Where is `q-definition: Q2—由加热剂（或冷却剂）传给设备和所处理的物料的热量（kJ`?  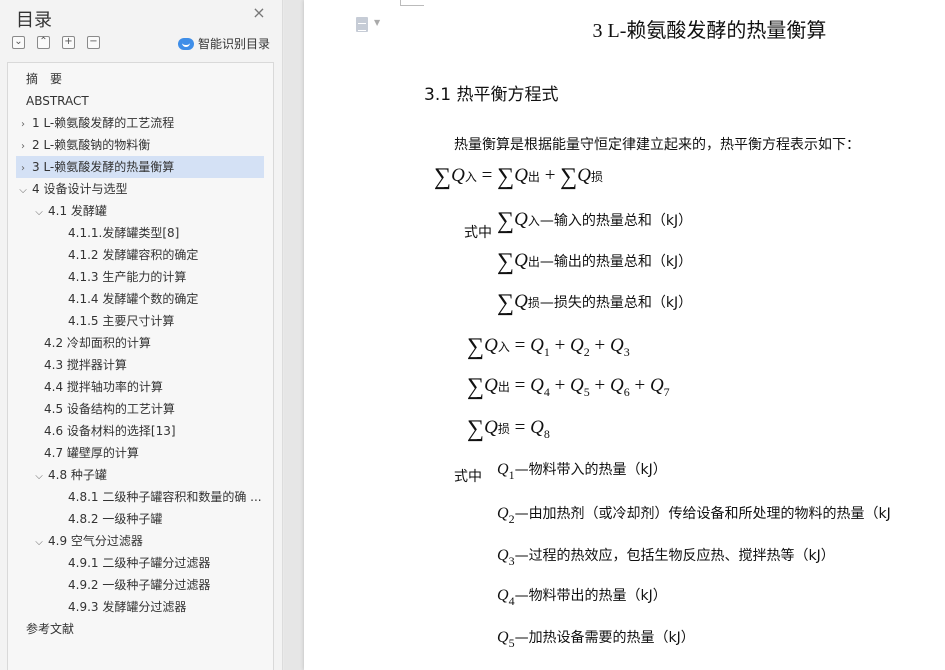
q-definition: Q2—由加热剂（或冷却剂）传给设备和所处理的物料的热量（kJ is located at coordinates (694, 515).